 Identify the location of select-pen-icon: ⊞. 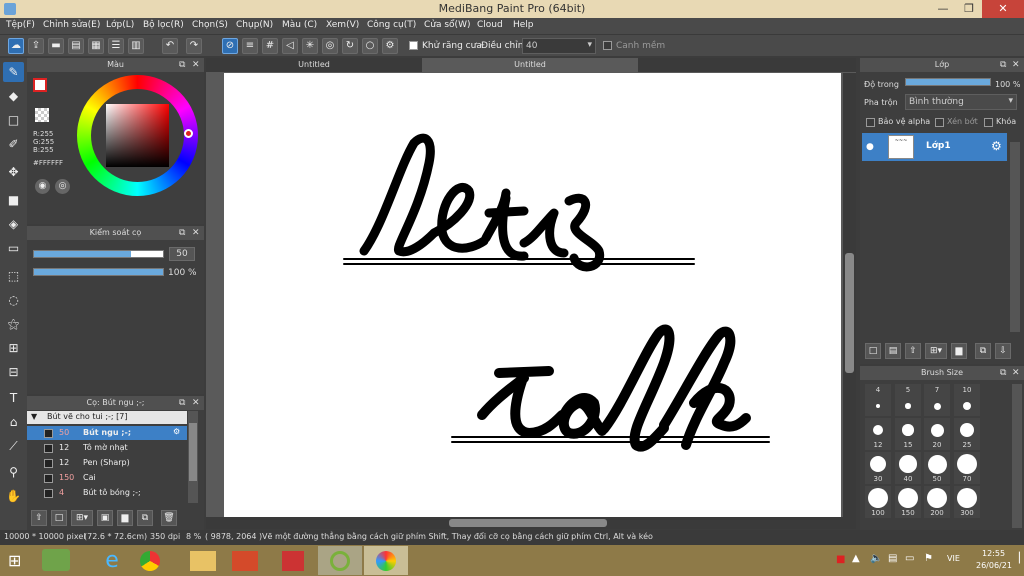
(13, 348).